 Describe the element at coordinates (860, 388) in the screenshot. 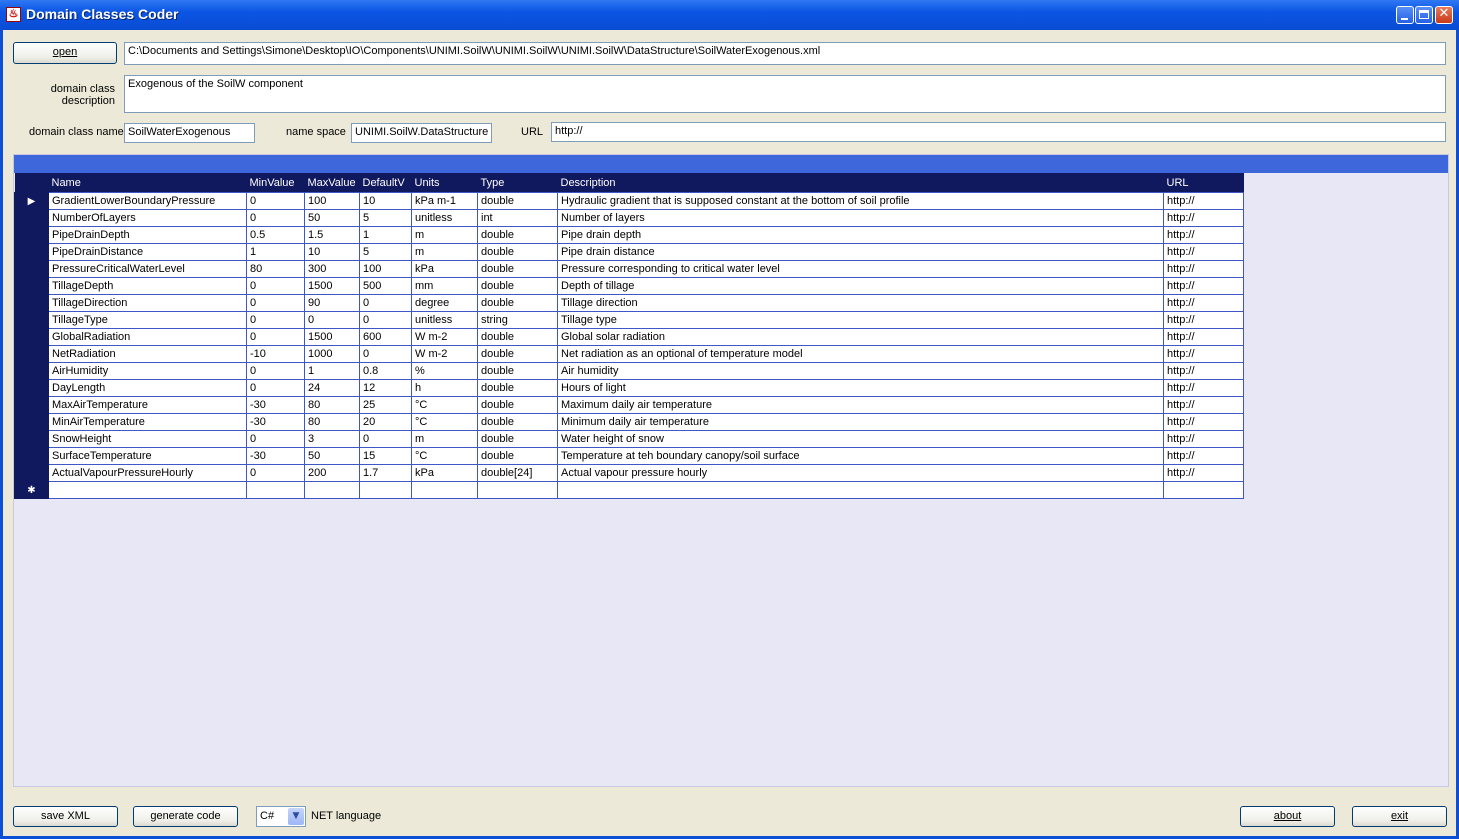

I see `cell-description: Hours of light` at that location.